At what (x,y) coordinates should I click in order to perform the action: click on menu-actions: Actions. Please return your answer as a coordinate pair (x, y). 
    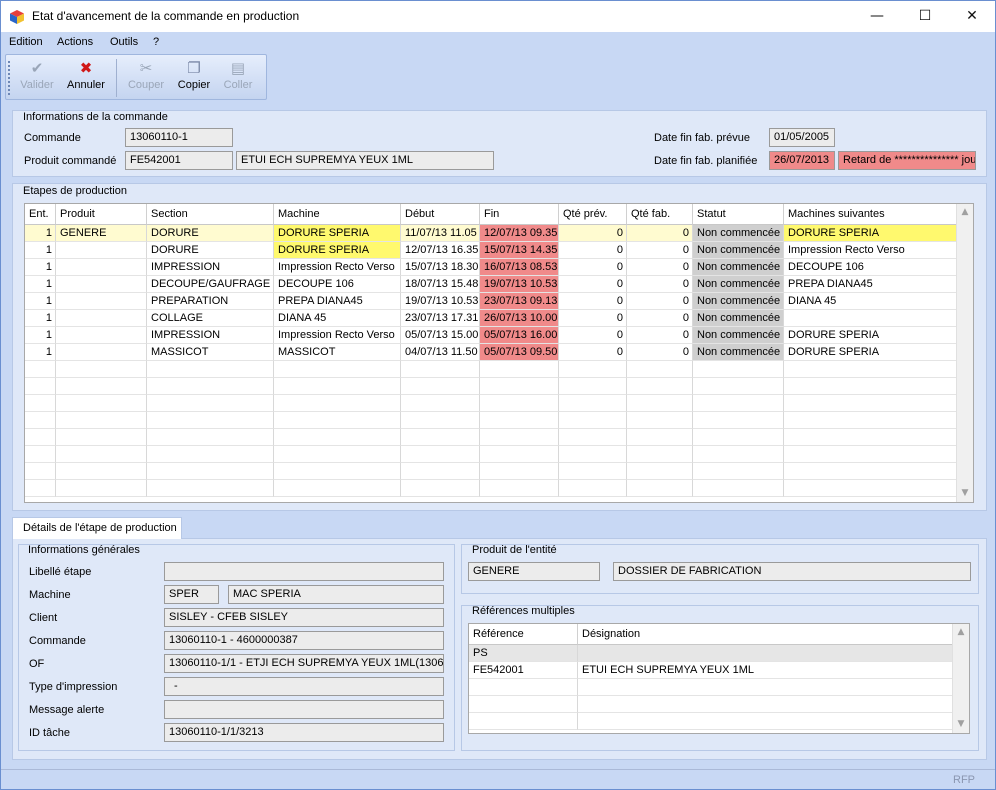
    Looking at the image, I should click on (75, 42).